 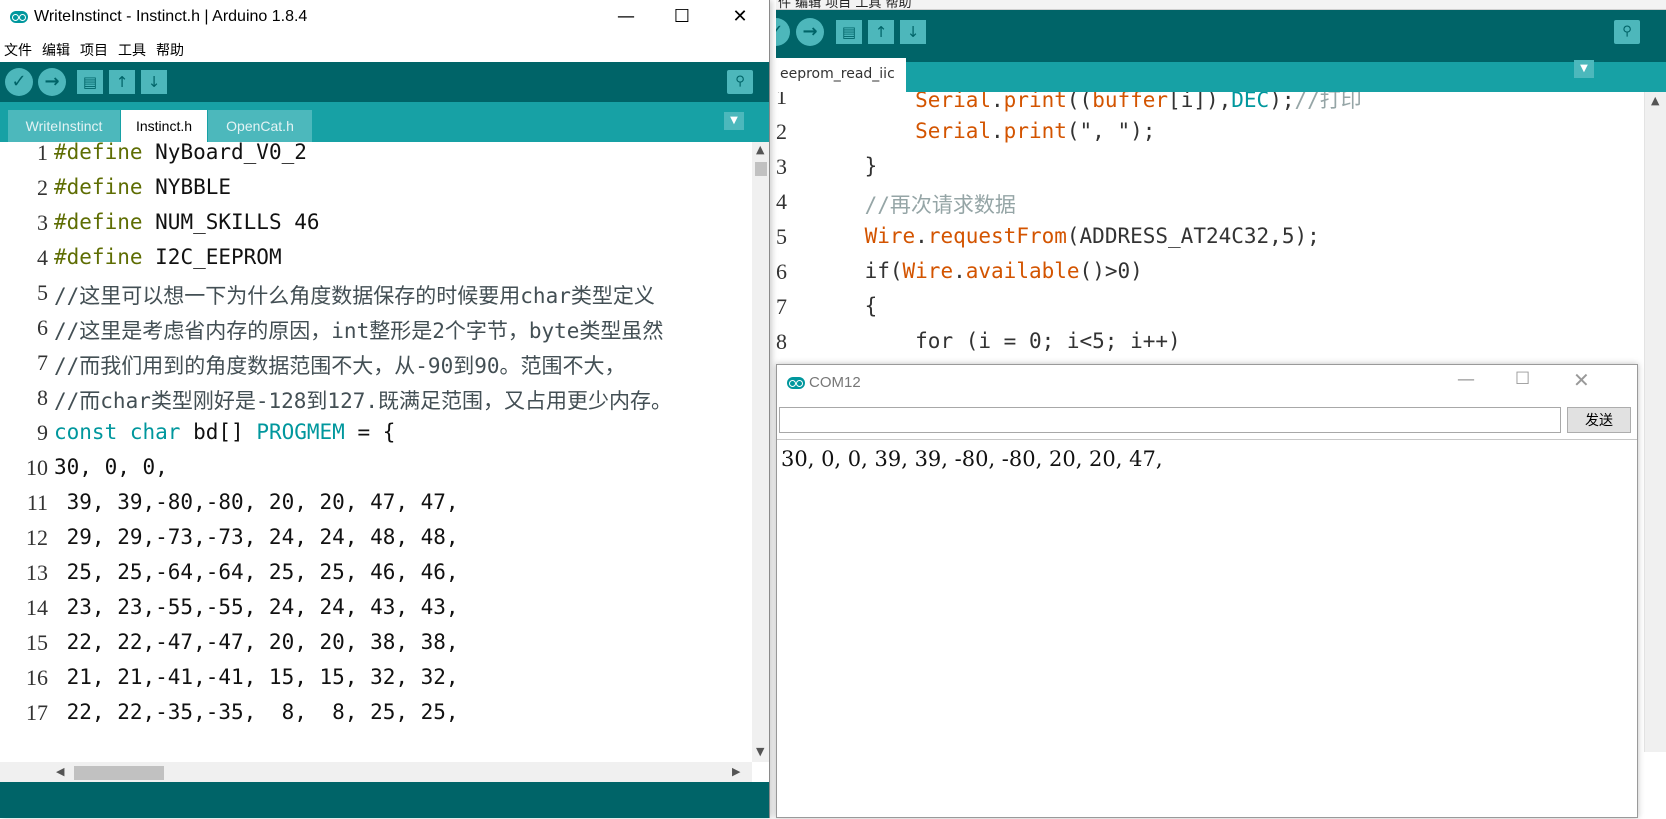 I want to click on code-line: 4 //再次请求数据, so click(x=1210, y=207).